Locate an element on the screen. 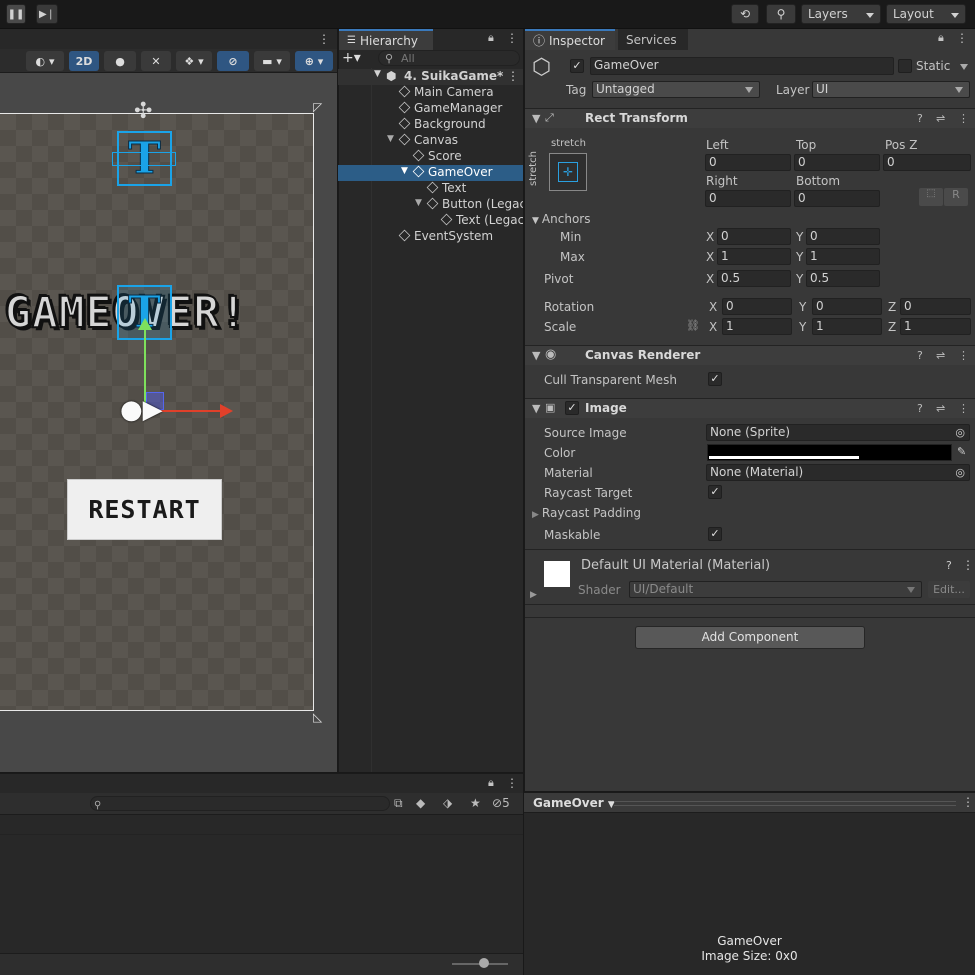  hierarchy-item-canvas: ▼ Canvas is located at coordinates (430, 141).